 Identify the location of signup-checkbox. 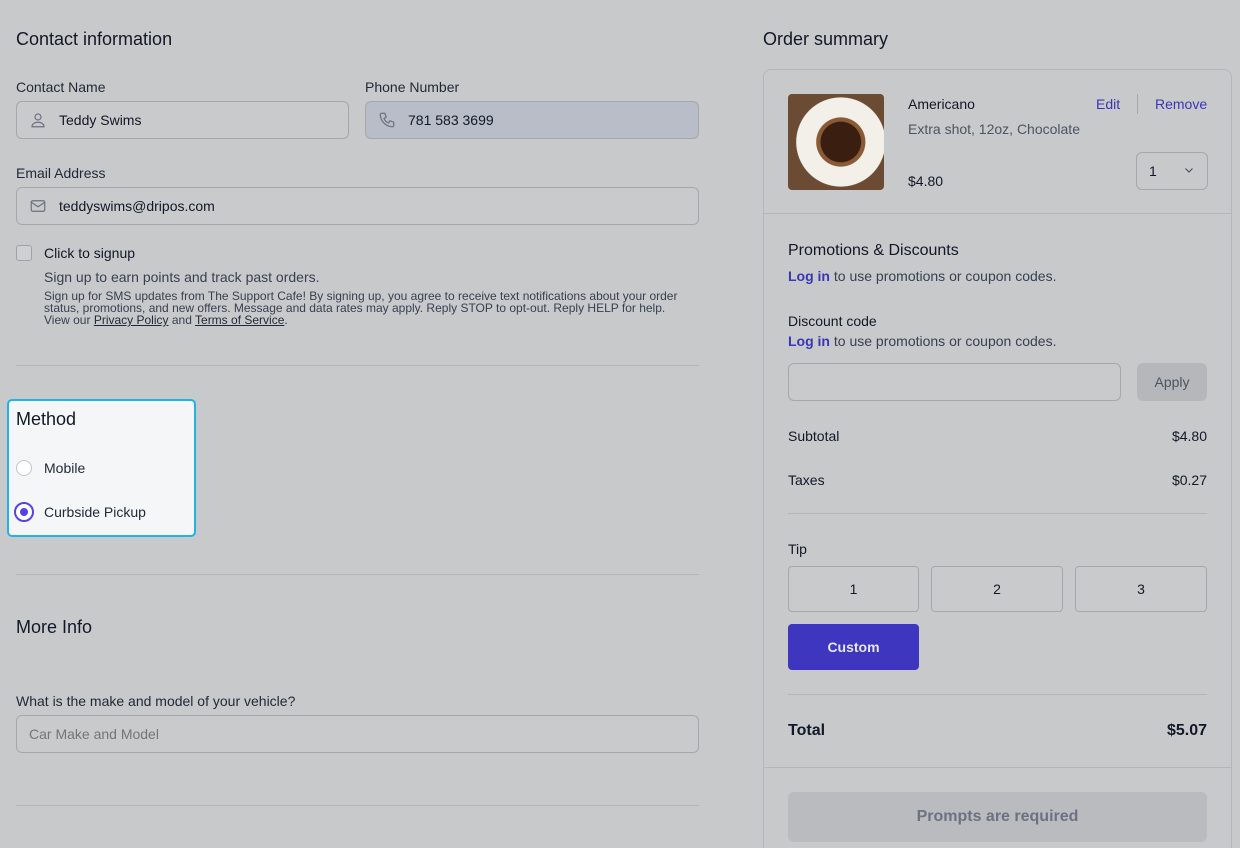
(24, 253).